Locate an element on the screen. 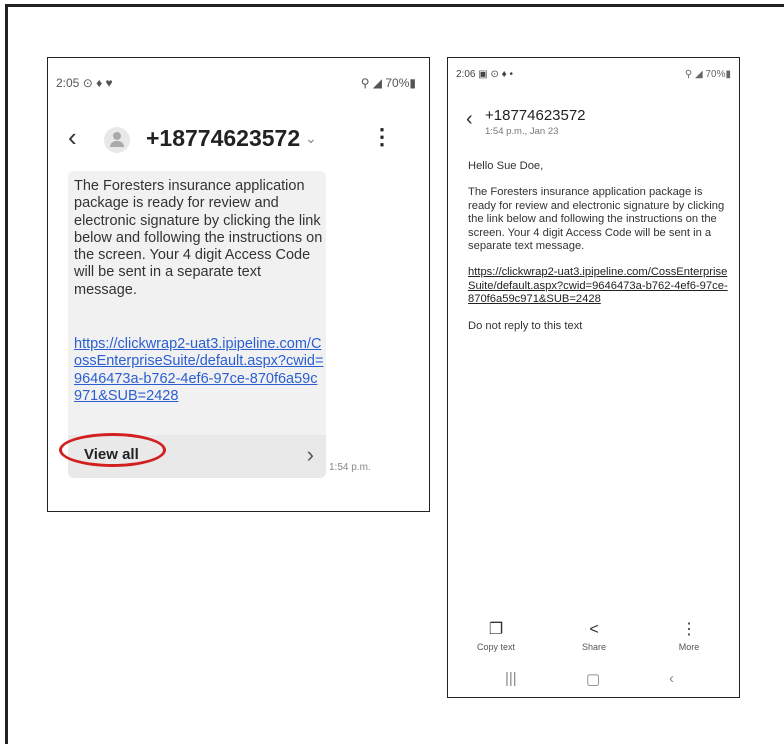 The height and width of the screenshot is (744, 784). copy-text-button: ❐ Copy text is located at coordinates (496, 637).